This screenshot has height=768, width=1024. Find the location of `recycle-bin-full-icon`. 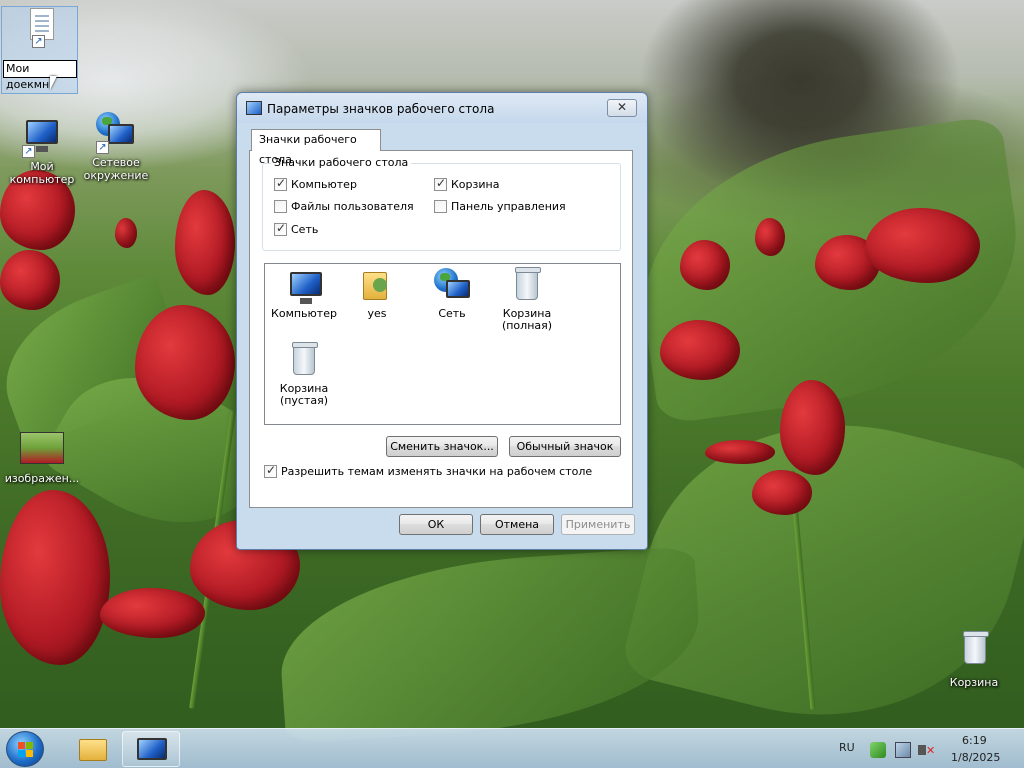

recycle-bin-full-icon is located at coordinates (527, 285).